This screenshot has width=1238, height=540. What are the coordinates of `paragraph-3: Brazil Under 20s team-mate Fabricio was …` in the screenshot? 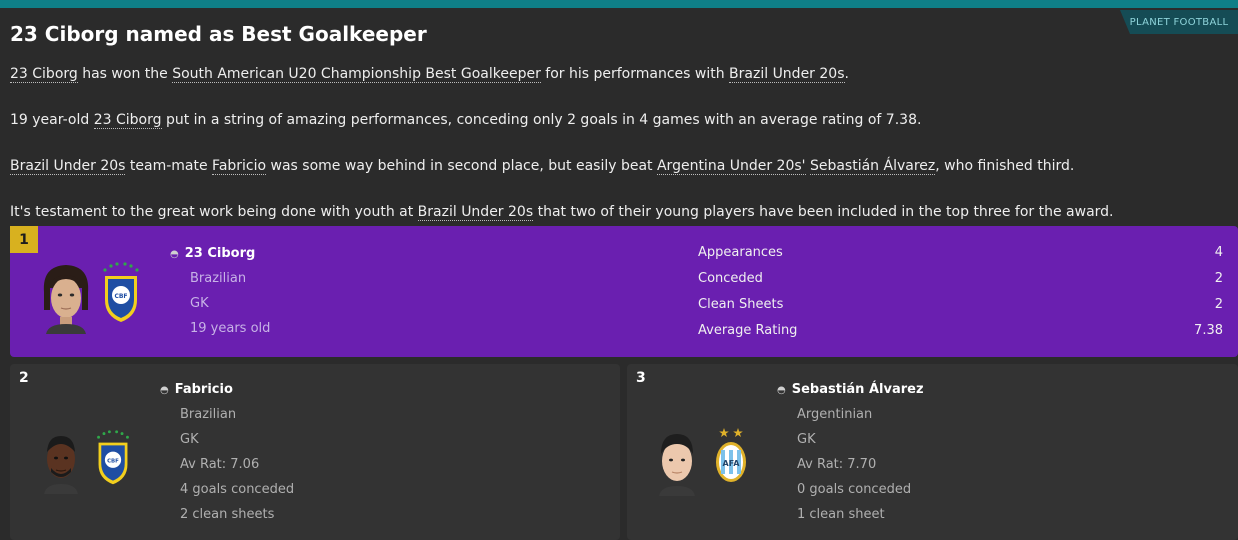 It's located at (542, 166).